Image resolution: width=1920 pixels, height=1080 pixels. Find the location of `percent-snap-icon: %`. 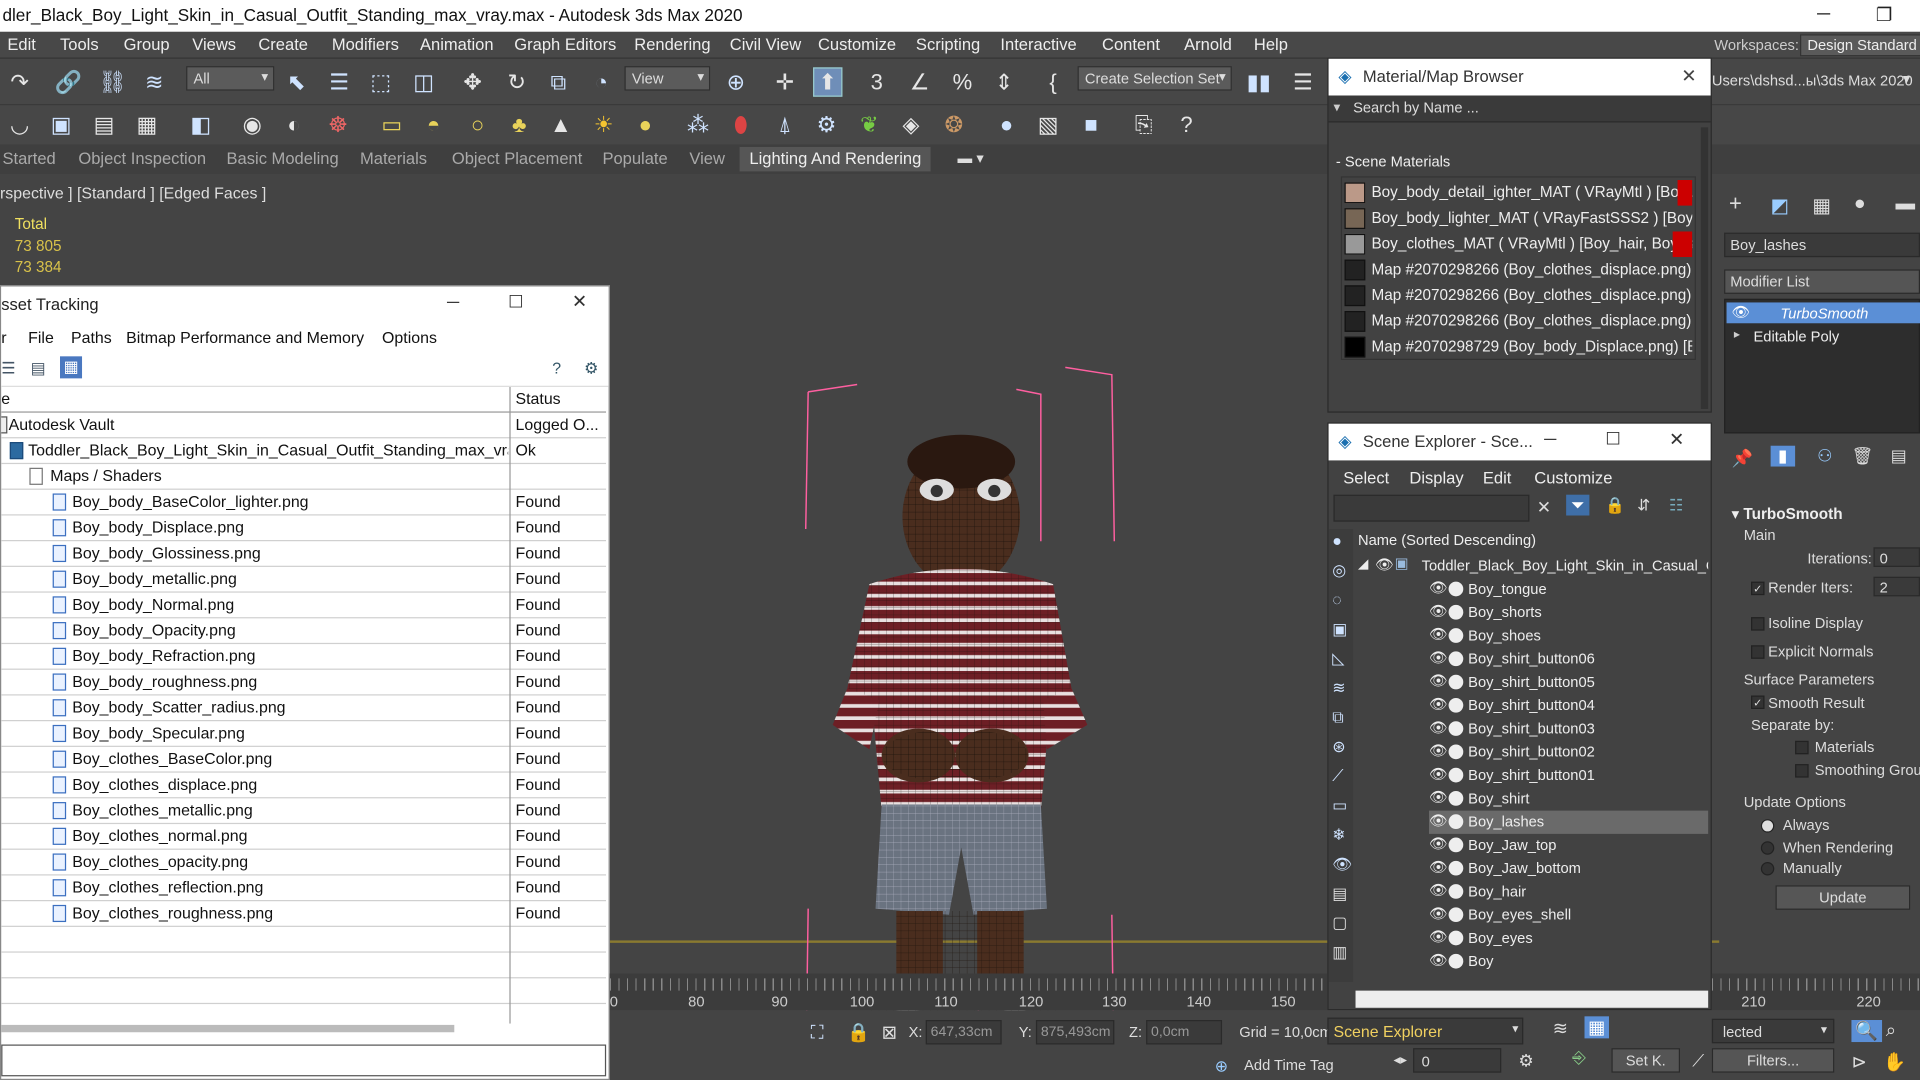

percent-snap-icon: % is located at coordinates (962, 81).